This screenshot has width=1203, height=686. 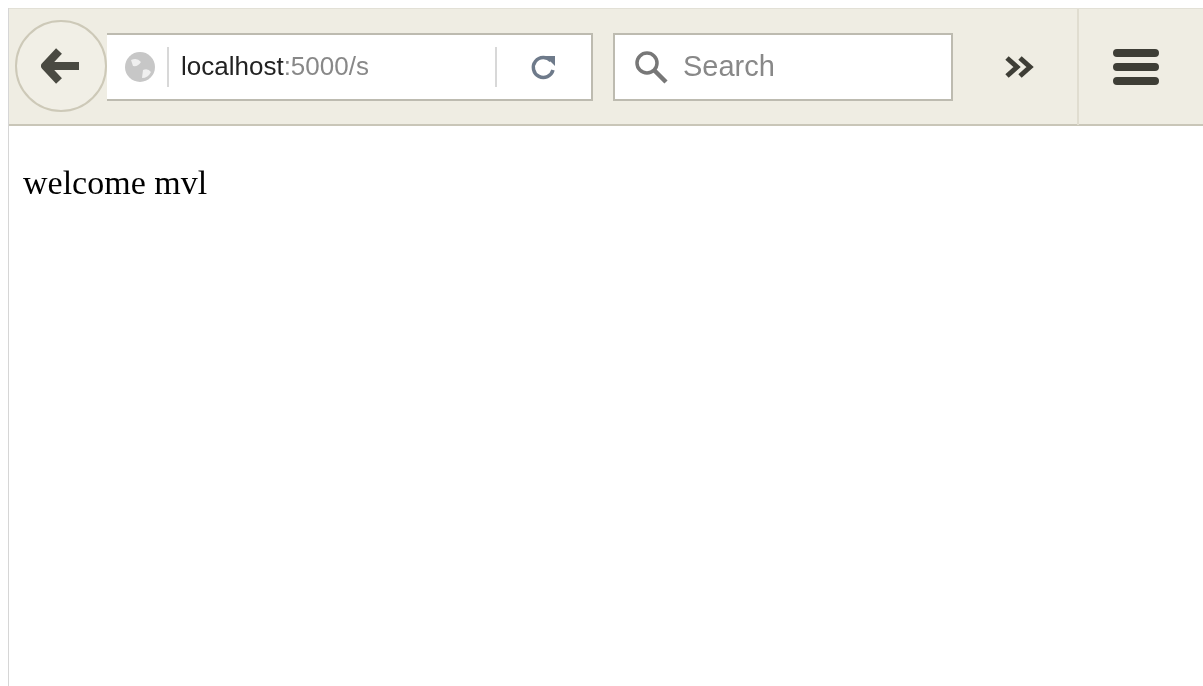 I want to click on double-chevron-icon, so click(x=1020, y=66).